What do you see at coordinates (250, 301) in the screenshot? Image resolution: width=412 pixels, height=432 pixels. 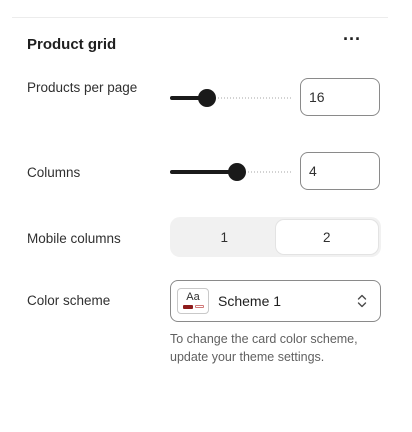 I see `color-scheme-value: Scheme 1` at bounding box center [250, 301].